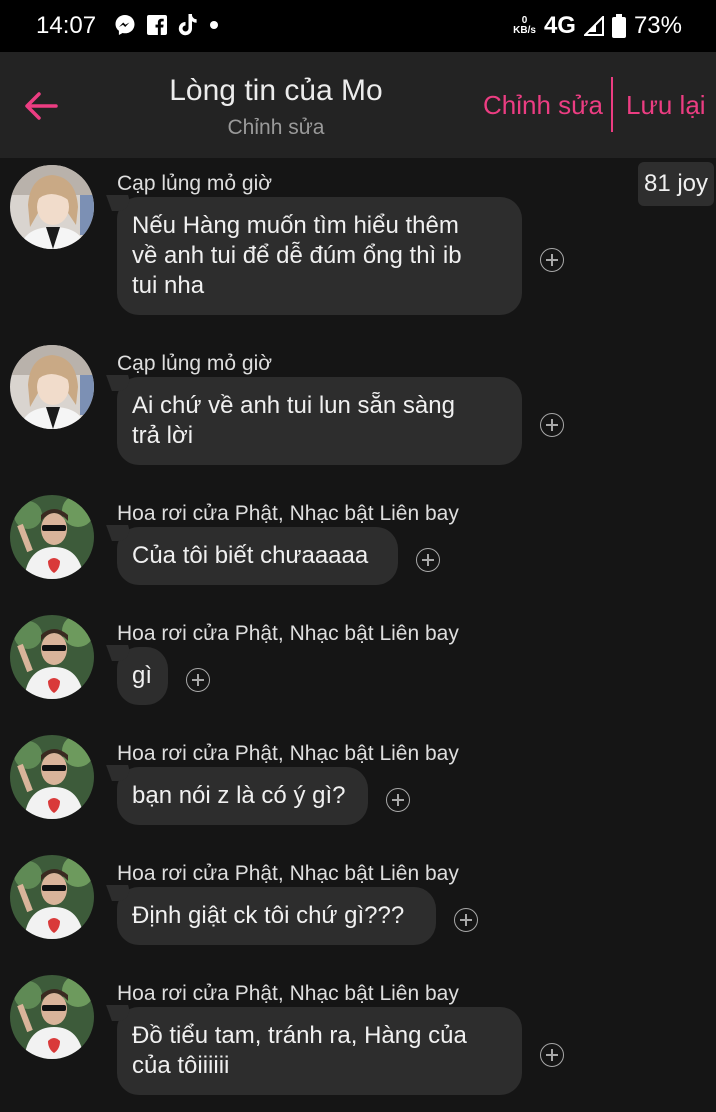 The height and width of the screenshot is (1112, 716). Describe the element at coordinates (676, 184) in the screenshot. I see `joy-badge: 81 joy` at that location.